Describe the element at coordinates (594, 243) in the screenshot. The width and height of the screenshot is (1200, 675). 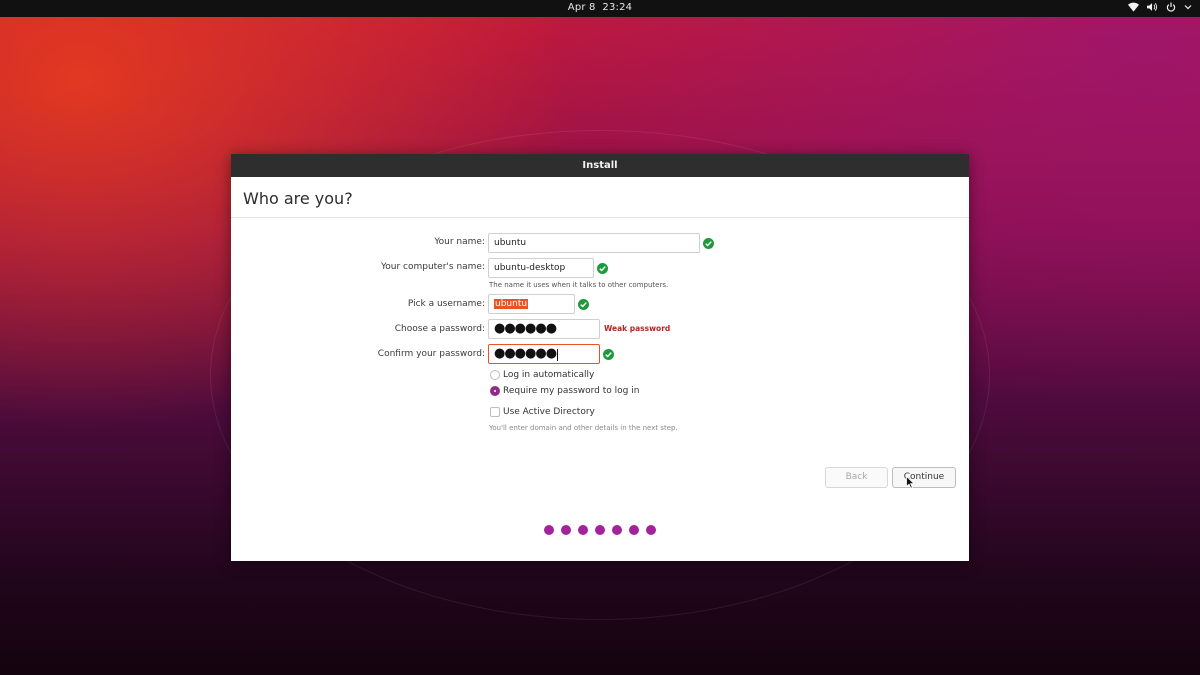
I see `name-input: ubuntu` at that location.